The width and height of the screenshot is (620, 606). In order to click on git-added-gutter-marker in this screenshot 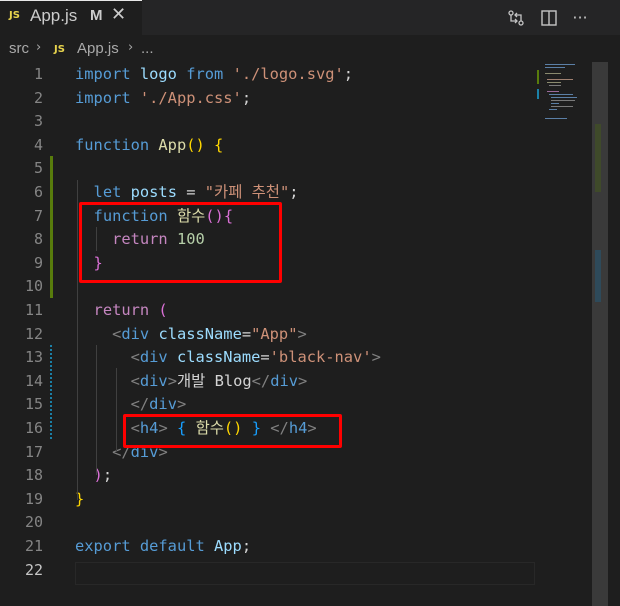, I will do `click(51, 227)`.